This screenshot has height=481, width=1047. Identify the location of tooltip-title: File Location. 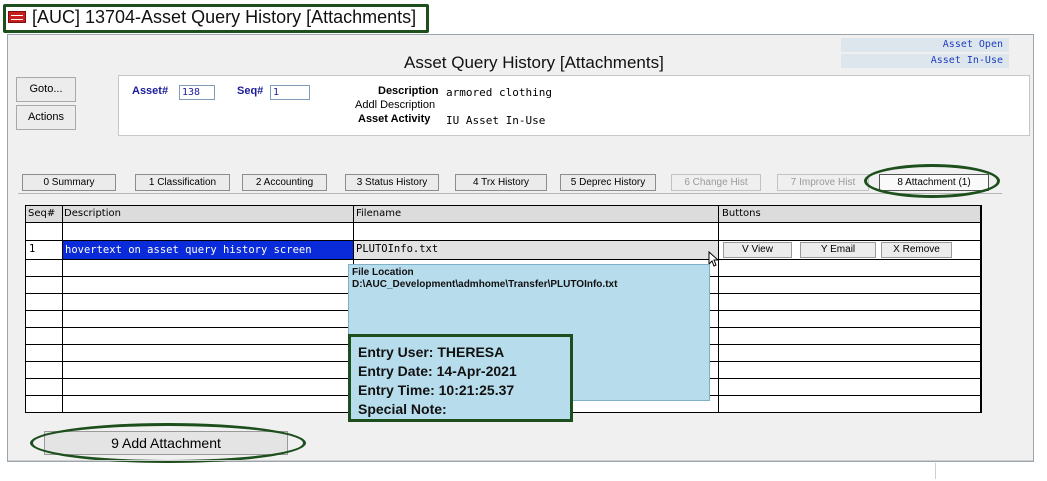
(383, 272).